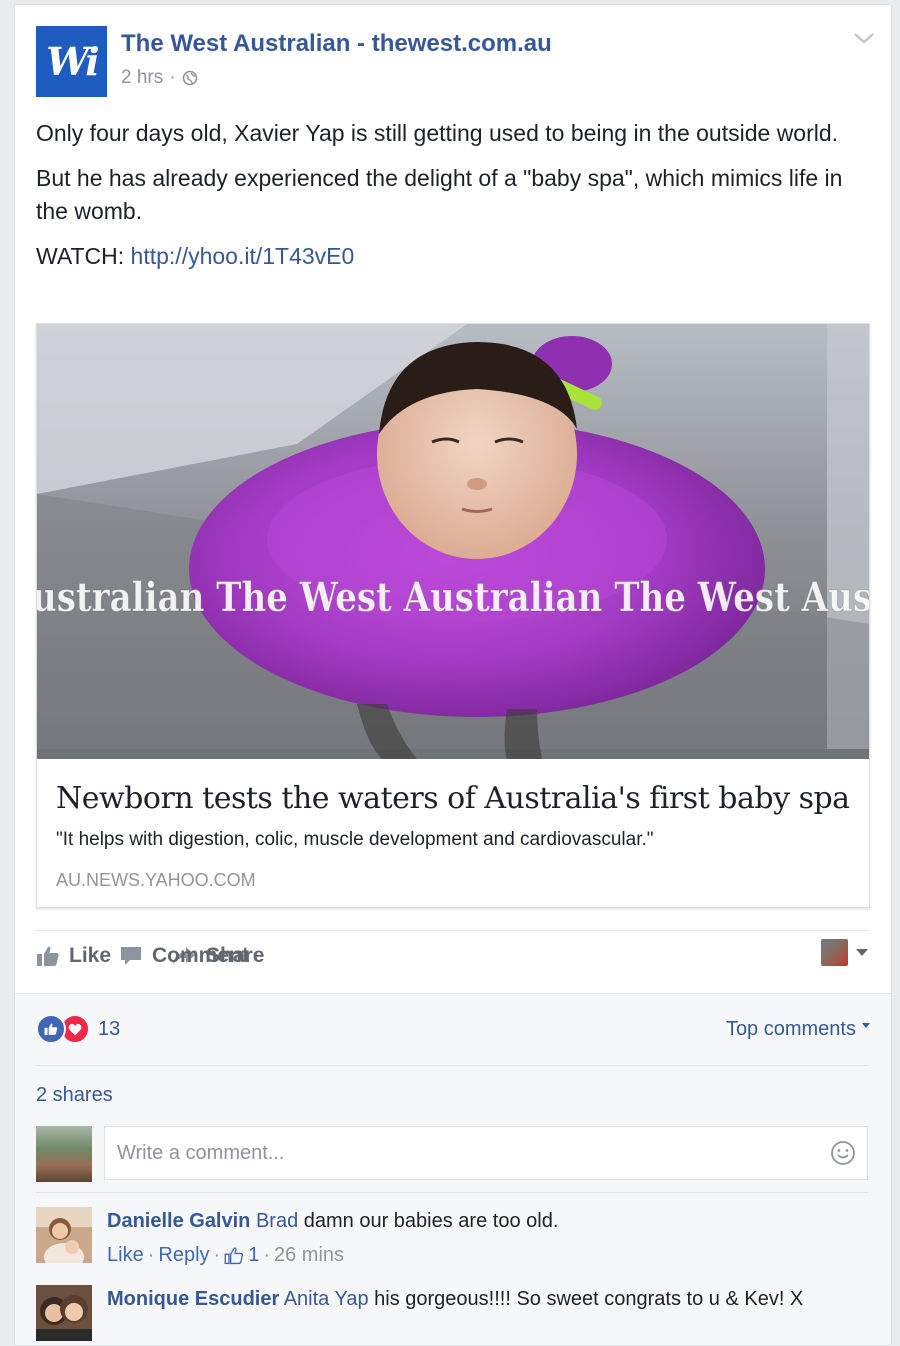 The width and height of the screenshot is (900, 1346). Describe the element at coordinates (487, 1255) in the screenshot. I see `comment-meta: Like · Reply · 1 · 26 mins` at that location.